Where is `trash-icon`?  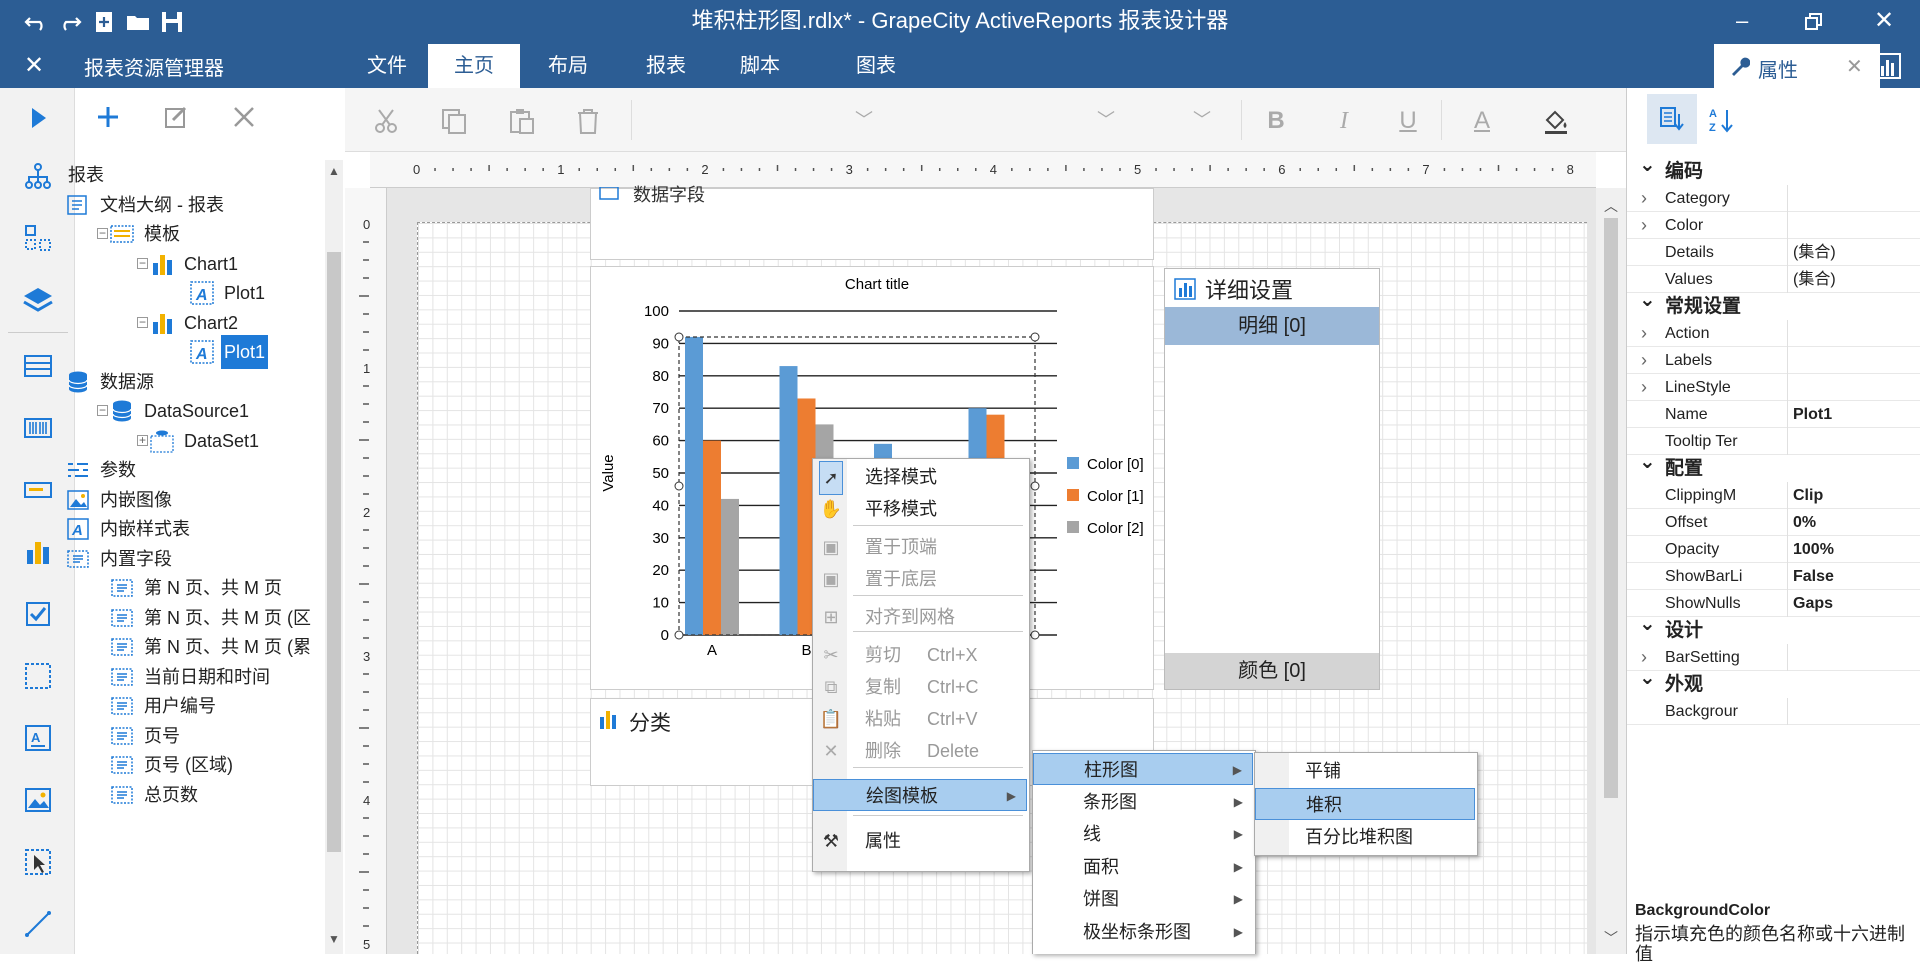
trash-icon is located at coordinates (588, 121).